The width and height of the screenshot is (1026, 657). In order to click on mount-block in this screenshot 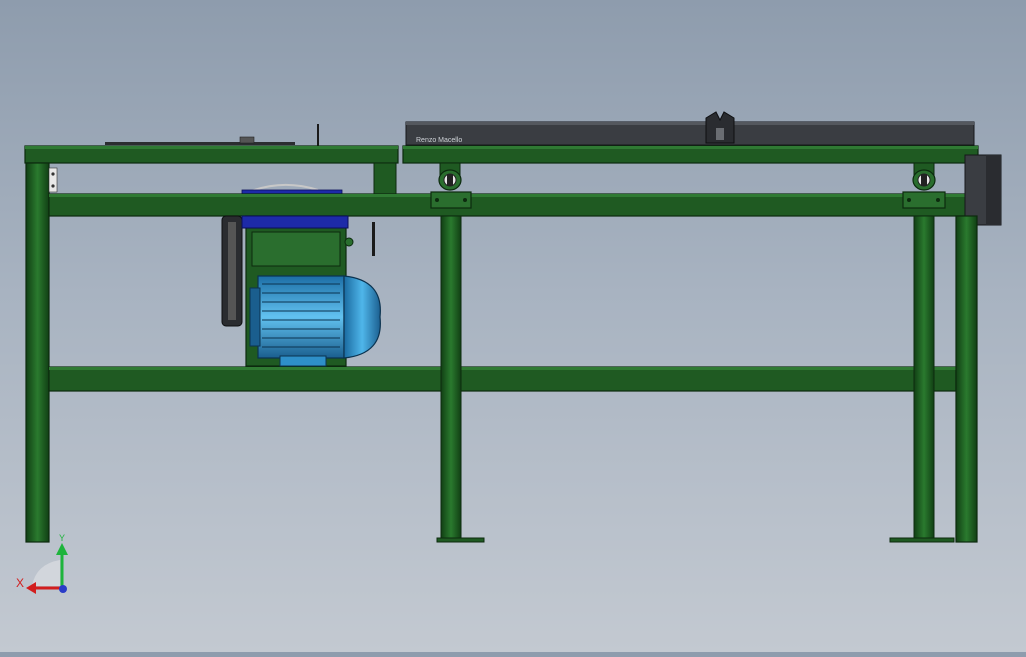, I will do `click(296, 249)`.